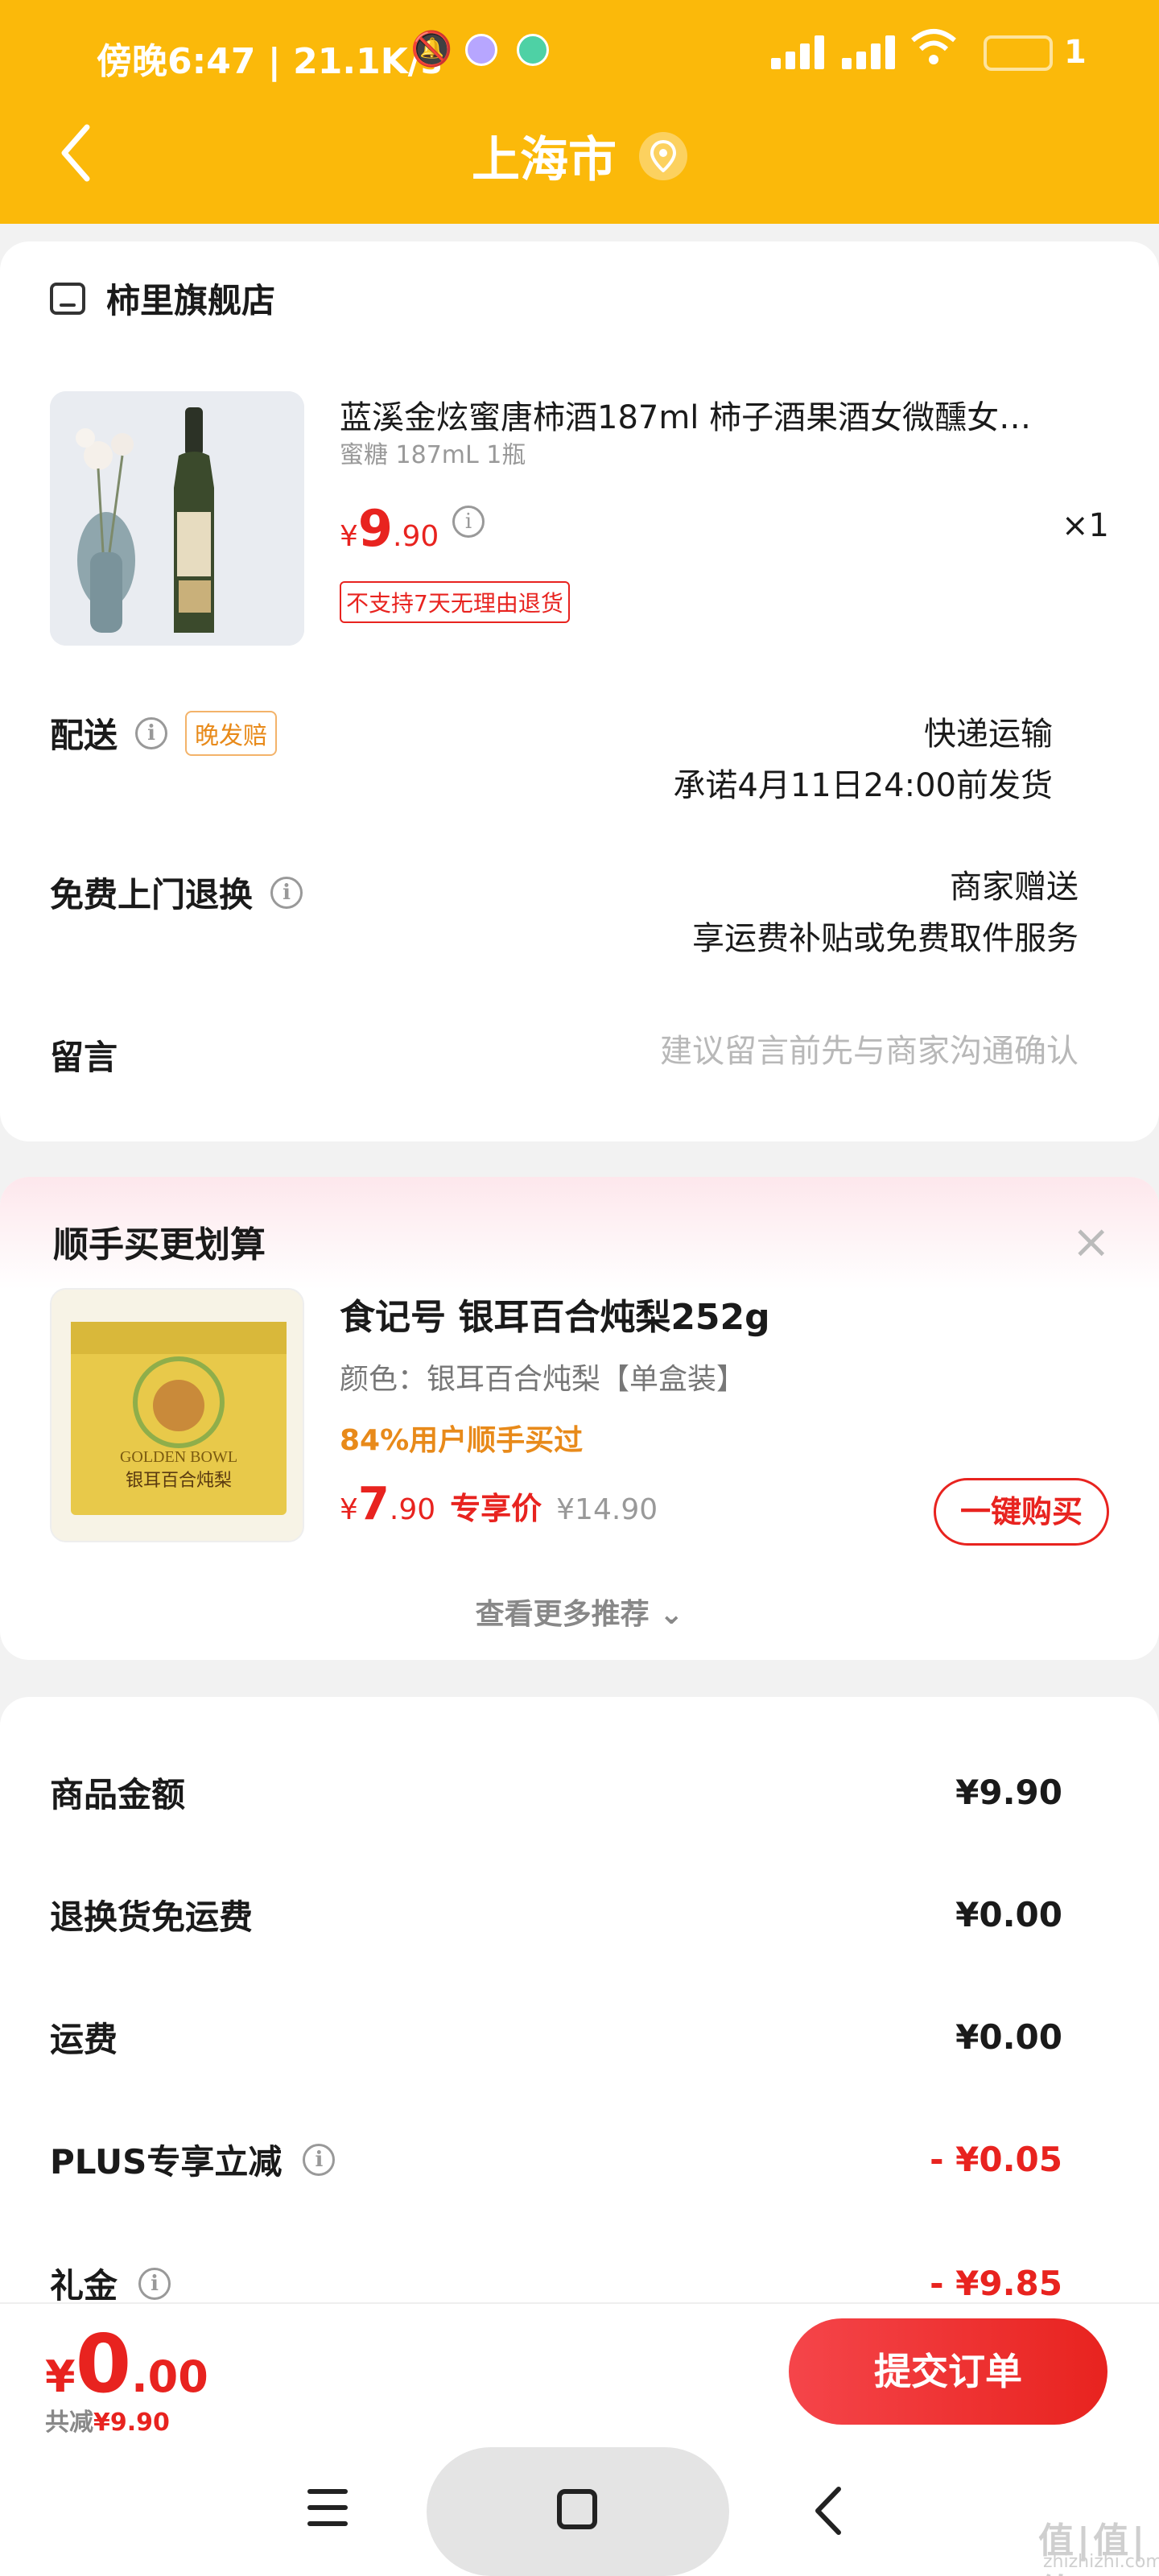 The height and width of the screenshot is (2576, 1159). I want to click on recommend-title: 顺手买更划算, so click(159, 1244).